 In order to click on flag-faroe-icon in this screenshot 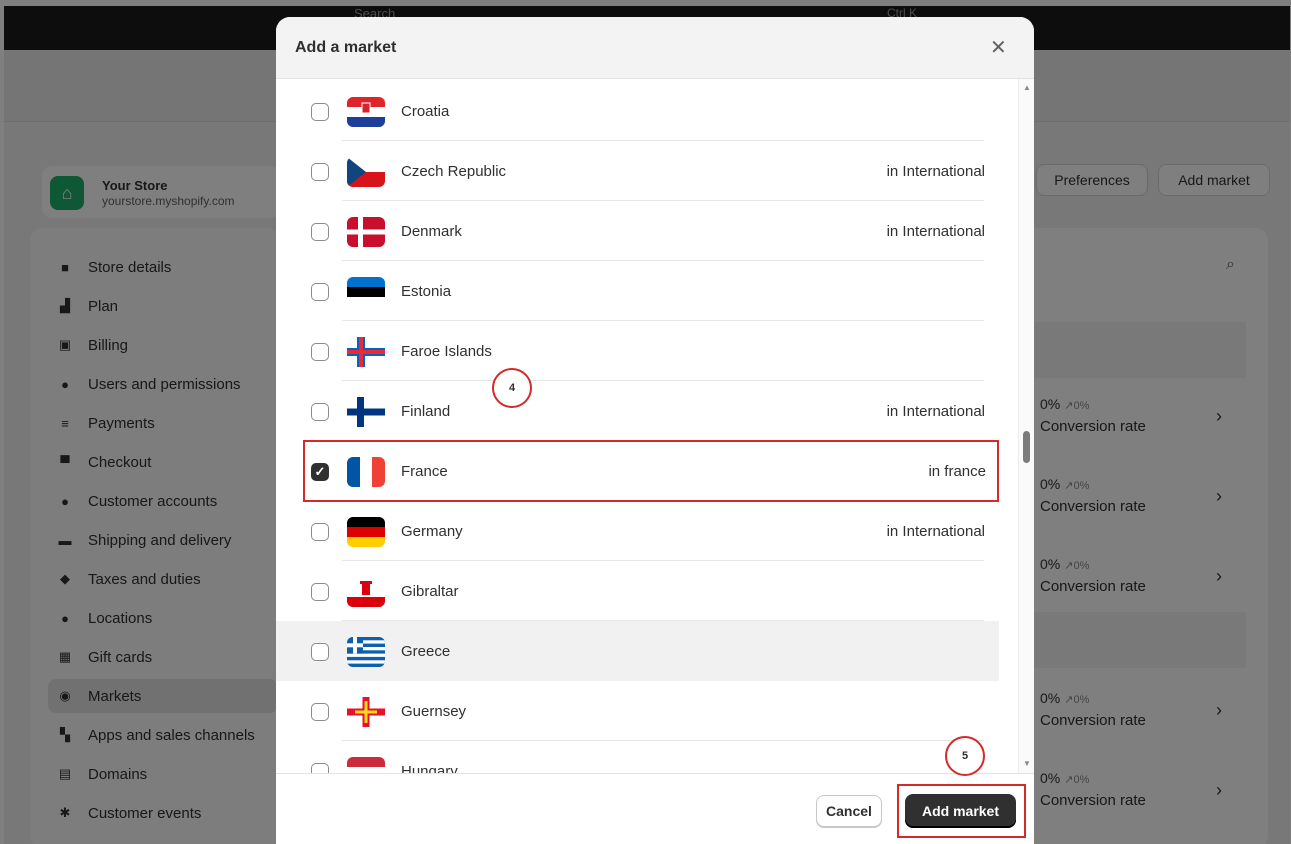, I will do `click(366, 352)`.